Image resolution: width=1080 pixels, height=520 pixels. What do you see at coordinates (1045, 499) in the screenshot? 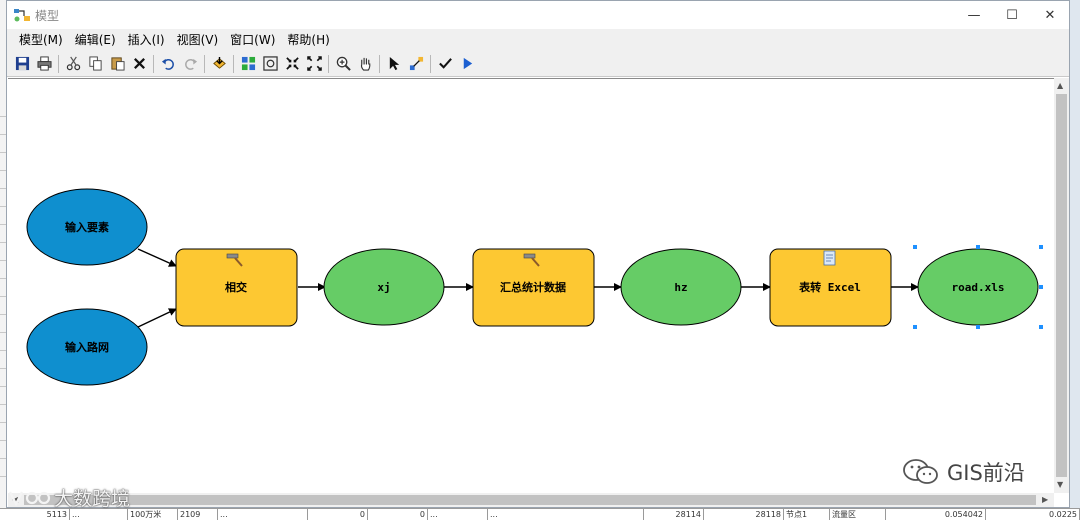
I see `scroll-right-icon: ▶` at bounding box center [1045, 499].